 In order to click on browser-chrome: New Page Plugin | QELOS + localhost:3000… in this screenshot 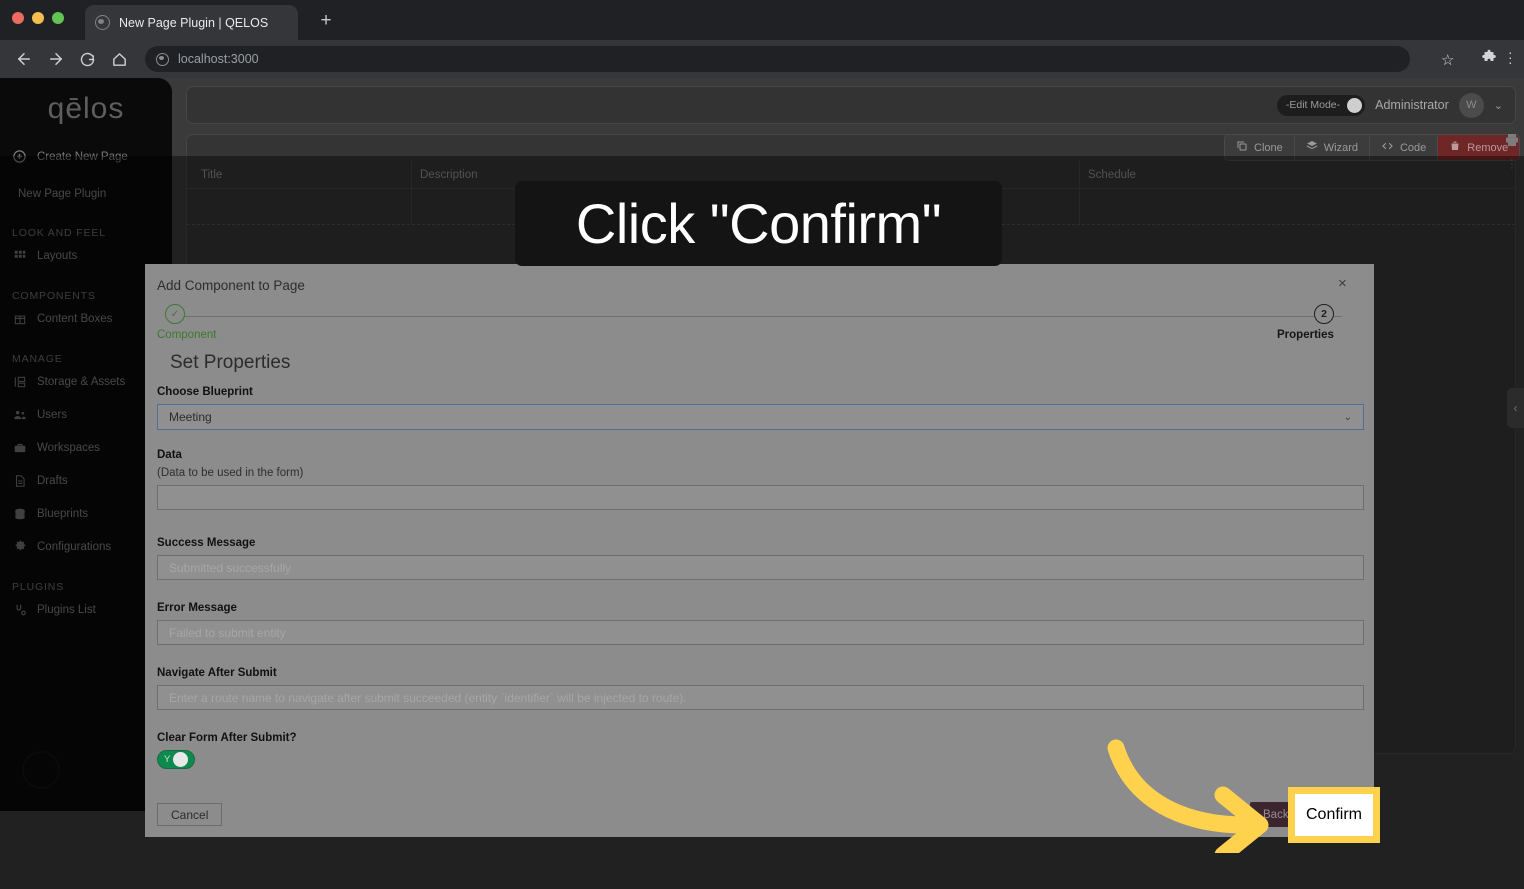, I will do `click(762, 39)`.